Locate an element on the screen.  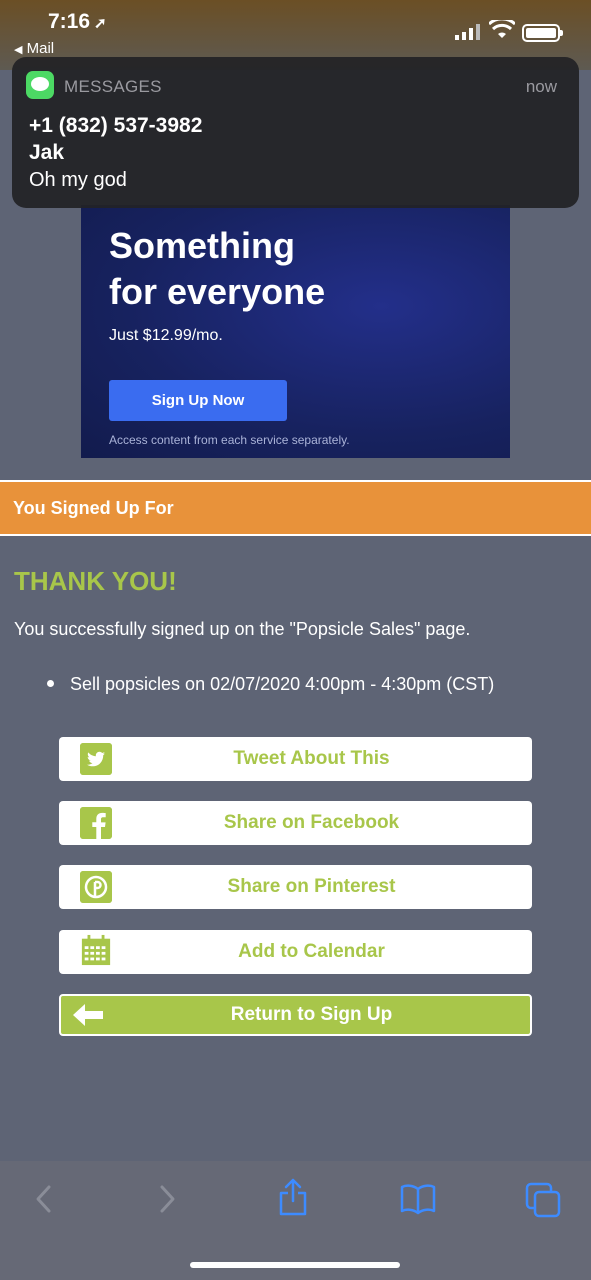
back-label: Mail is located at coordinates (40, 48).